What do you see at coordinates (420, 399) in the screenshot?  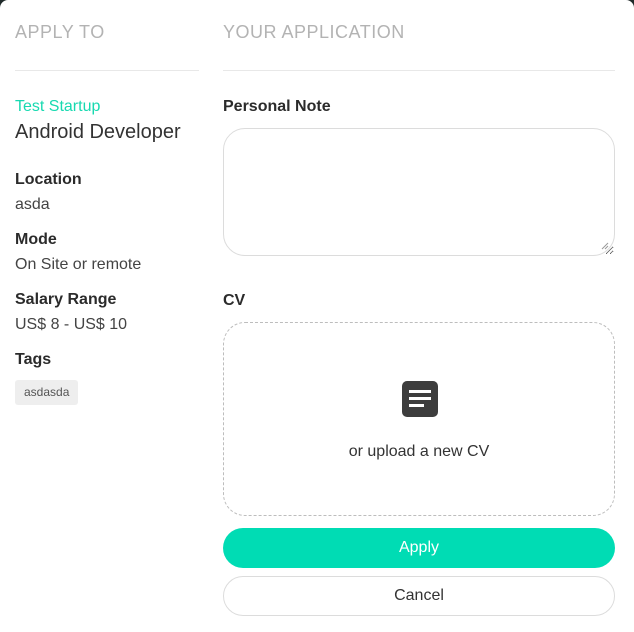 I see `document-icon` at bounding box center [420, 399].